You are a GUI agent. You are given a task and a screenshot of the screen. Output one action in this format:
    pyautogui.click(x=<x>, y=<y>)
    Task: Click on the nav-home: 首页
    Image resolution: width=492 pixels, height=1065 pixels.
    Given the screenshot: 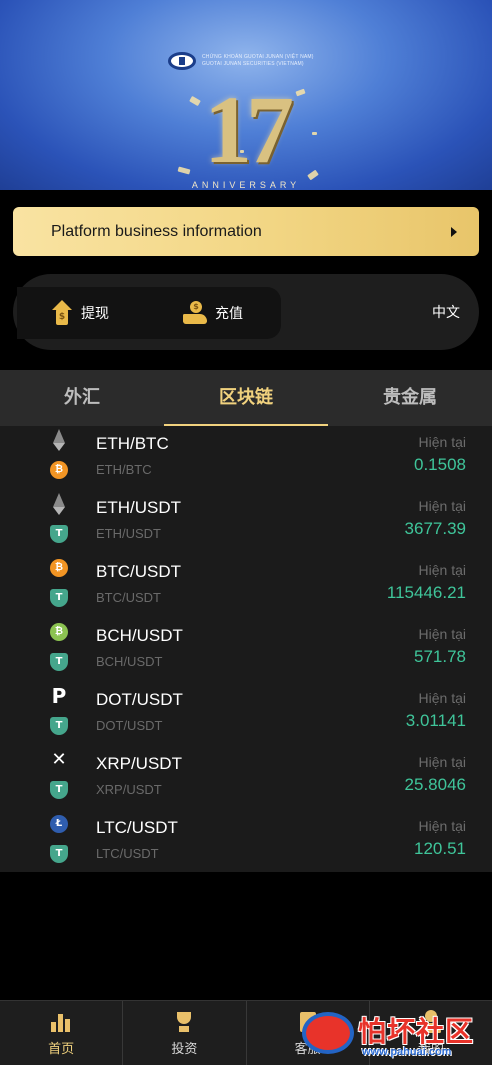 What is the action you would take?
    pyautogui.click(x=62, y=1033)
    